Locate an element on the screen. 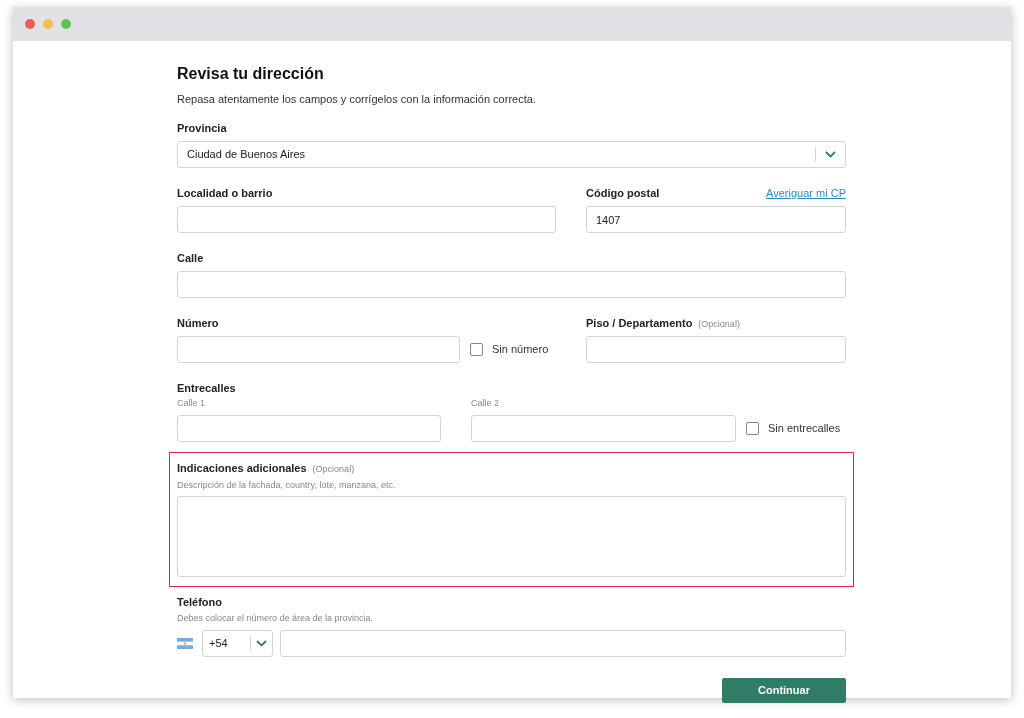 The width and height of the screenshot is (1024, 718). input-field: 1407 is located at coordinates (716, 219).